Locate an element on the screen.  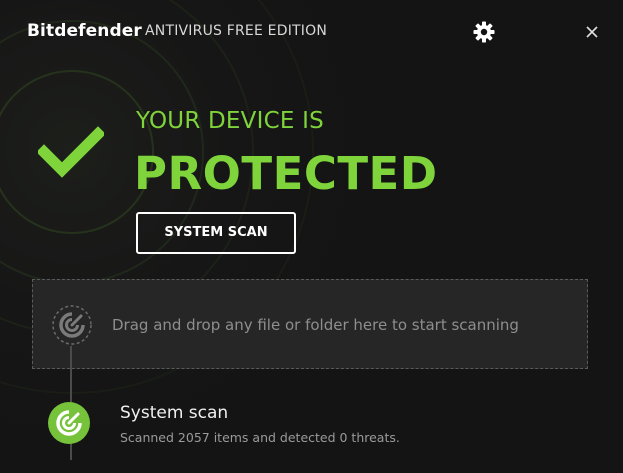
scan-complete-icon is located at coordinates (69, 423).